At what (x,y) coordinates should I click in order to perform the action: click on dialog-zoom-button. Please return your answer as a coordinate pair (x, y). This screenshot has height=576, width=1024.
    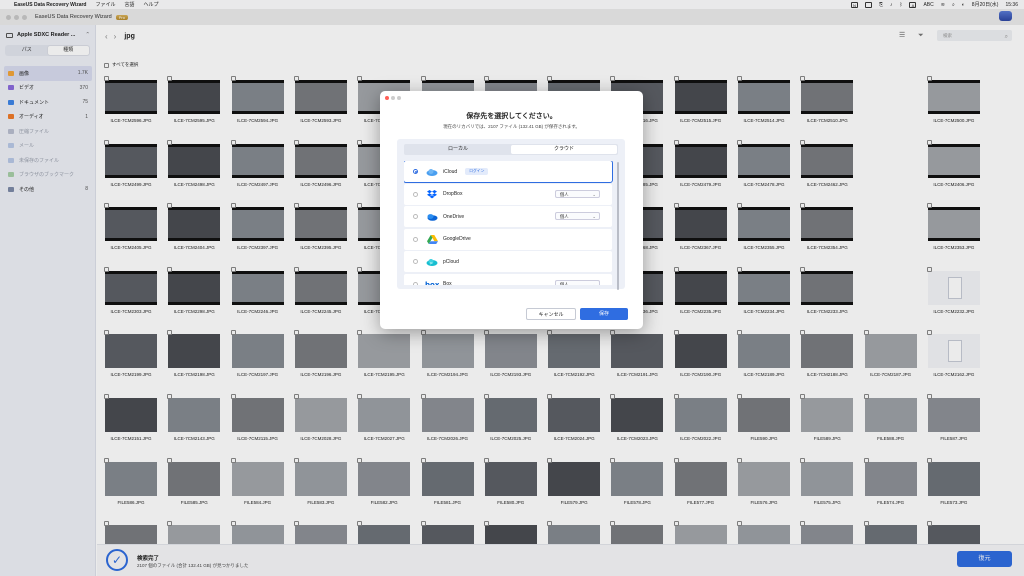
    Looking at the image, I should click on (399, 98).